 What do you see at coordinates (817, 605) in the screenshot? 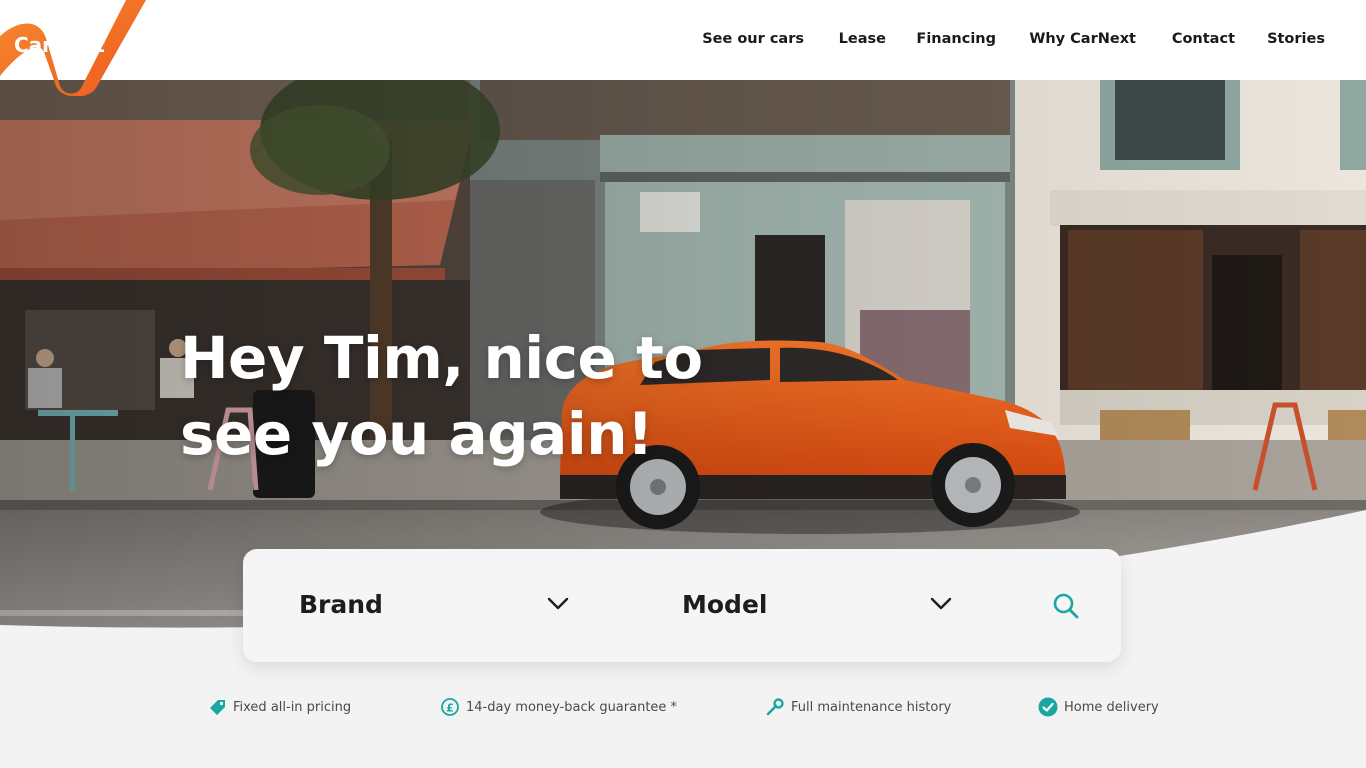
I see `model-select: Model` at bounding box center [817, 605].